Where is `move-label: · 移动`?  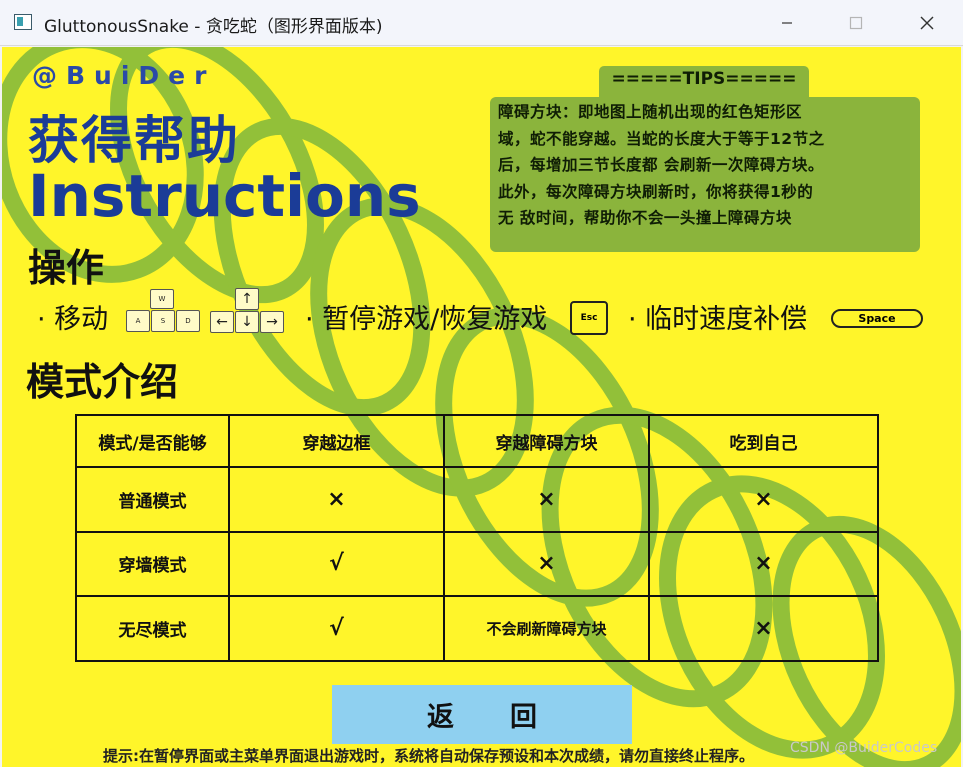
move-label: · 移动 is located at coordinates (73, 319).